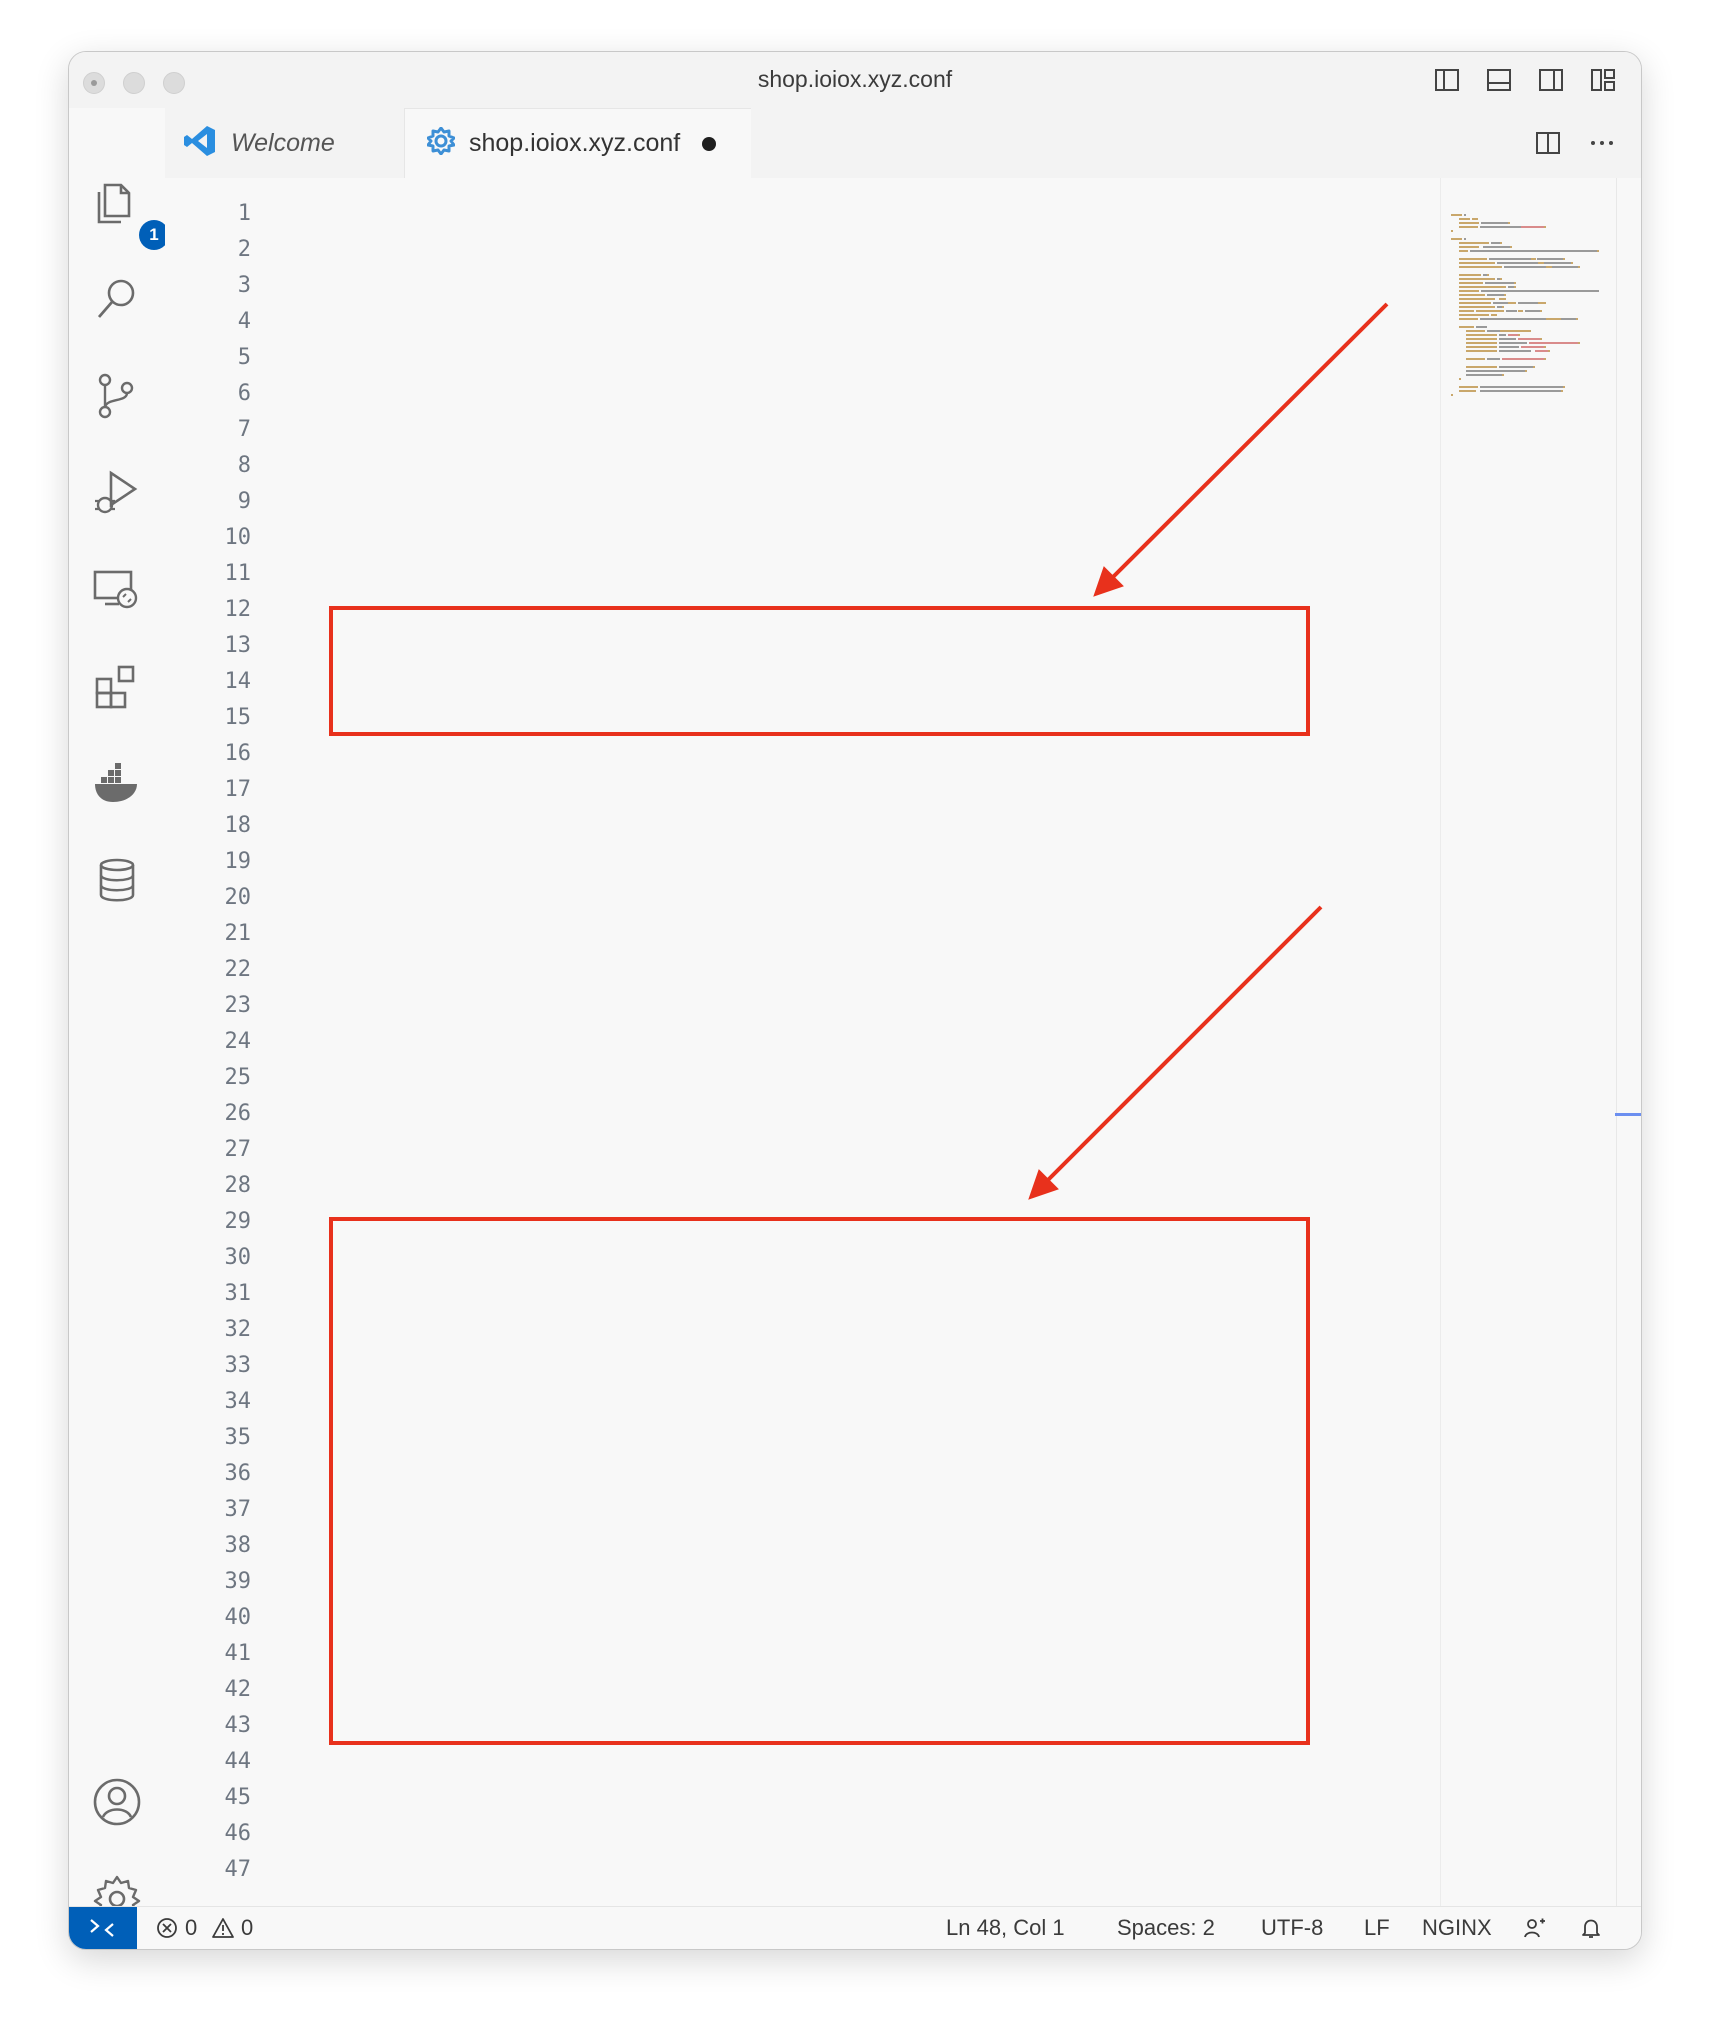 This screenshot has width=1710, height=2036. I want to click on line-number: 15, so click(238, 717).